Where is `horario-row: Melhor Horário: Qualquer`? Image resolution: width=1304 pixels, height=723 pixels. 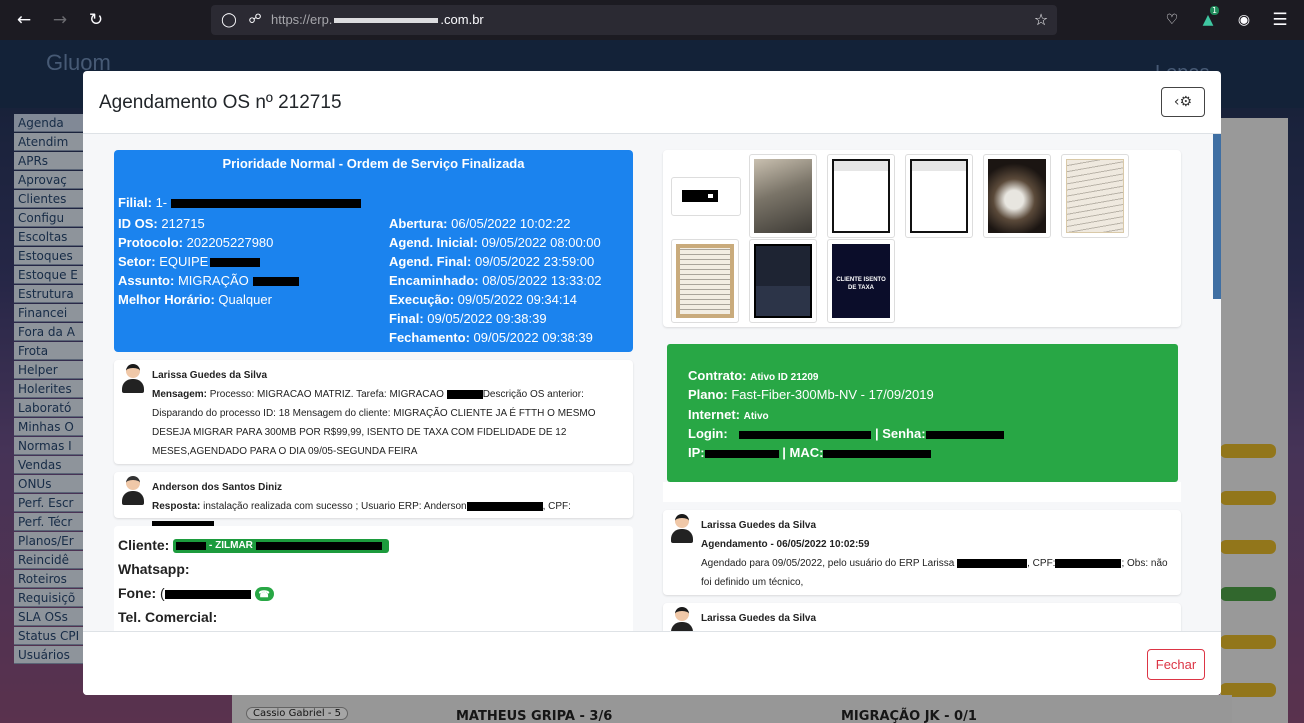 horario-row: Melhor Horário: Qualquer is located at coordinates (195, 299).